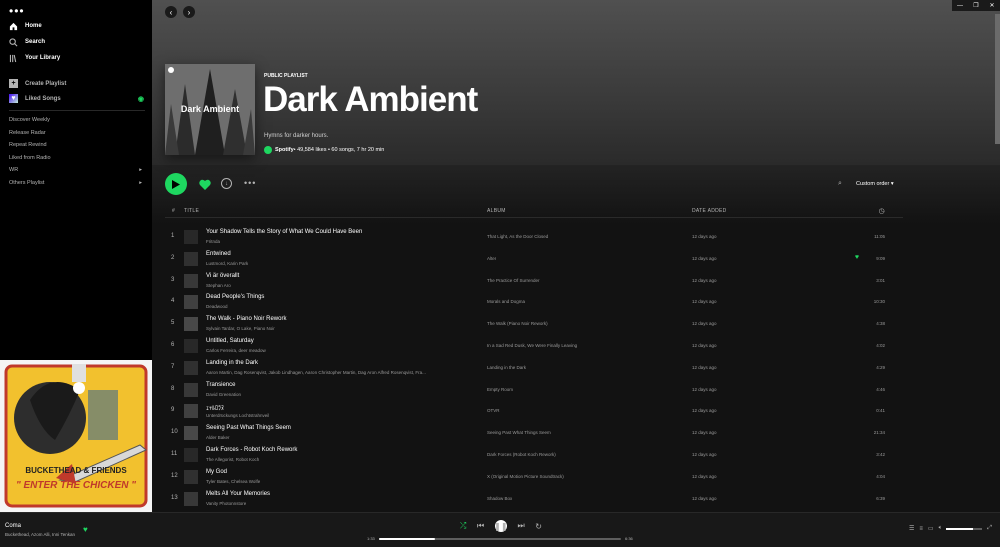  Describe the element at coordinates (17, 11) in the screenshot. I see `menu-icon: •••` at that location.